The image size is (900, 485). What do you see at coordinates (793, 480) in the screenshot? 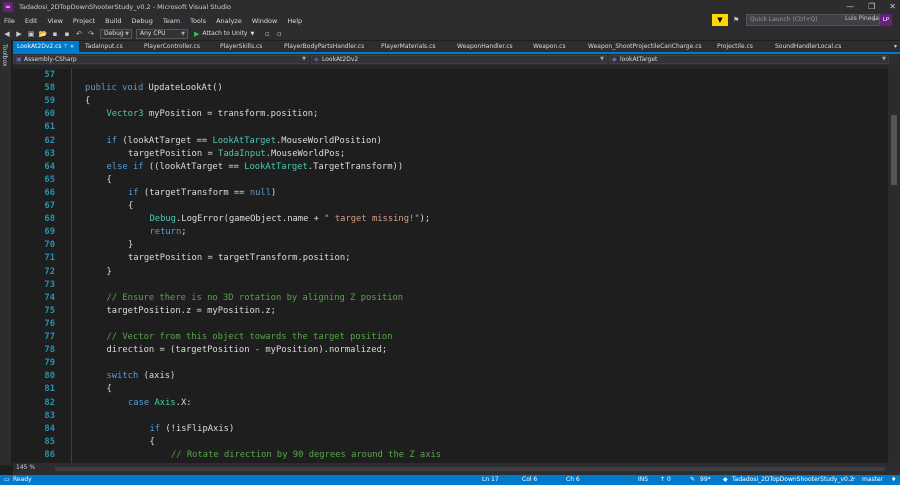
I see `status-project: Tadadosi_2DTopDownShooterStudy_v0.2` at bounding box center [793, 480].